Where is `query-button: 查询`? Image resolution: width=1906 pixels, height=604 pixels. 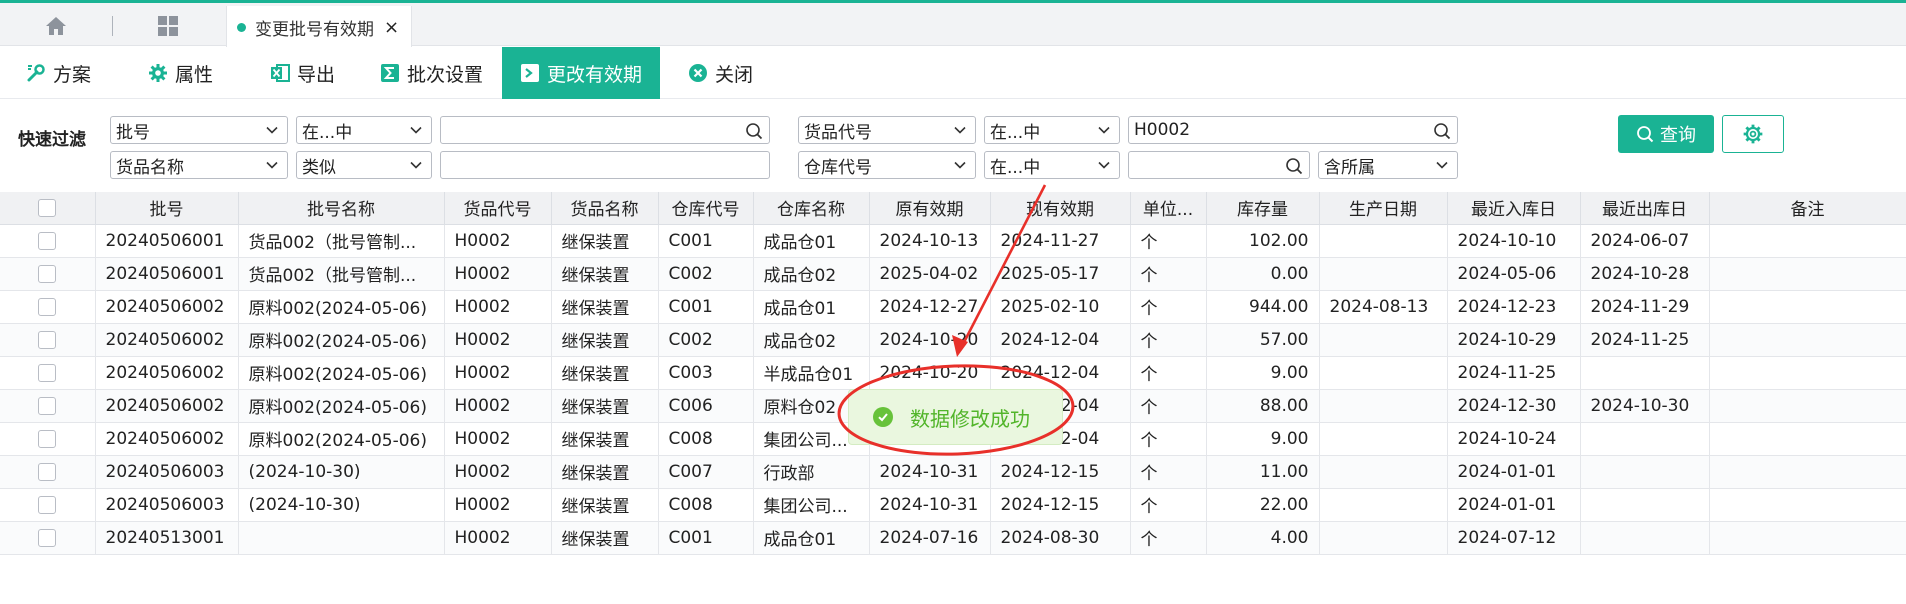 query-button: 查询 is located at coordinates (1666, 134).